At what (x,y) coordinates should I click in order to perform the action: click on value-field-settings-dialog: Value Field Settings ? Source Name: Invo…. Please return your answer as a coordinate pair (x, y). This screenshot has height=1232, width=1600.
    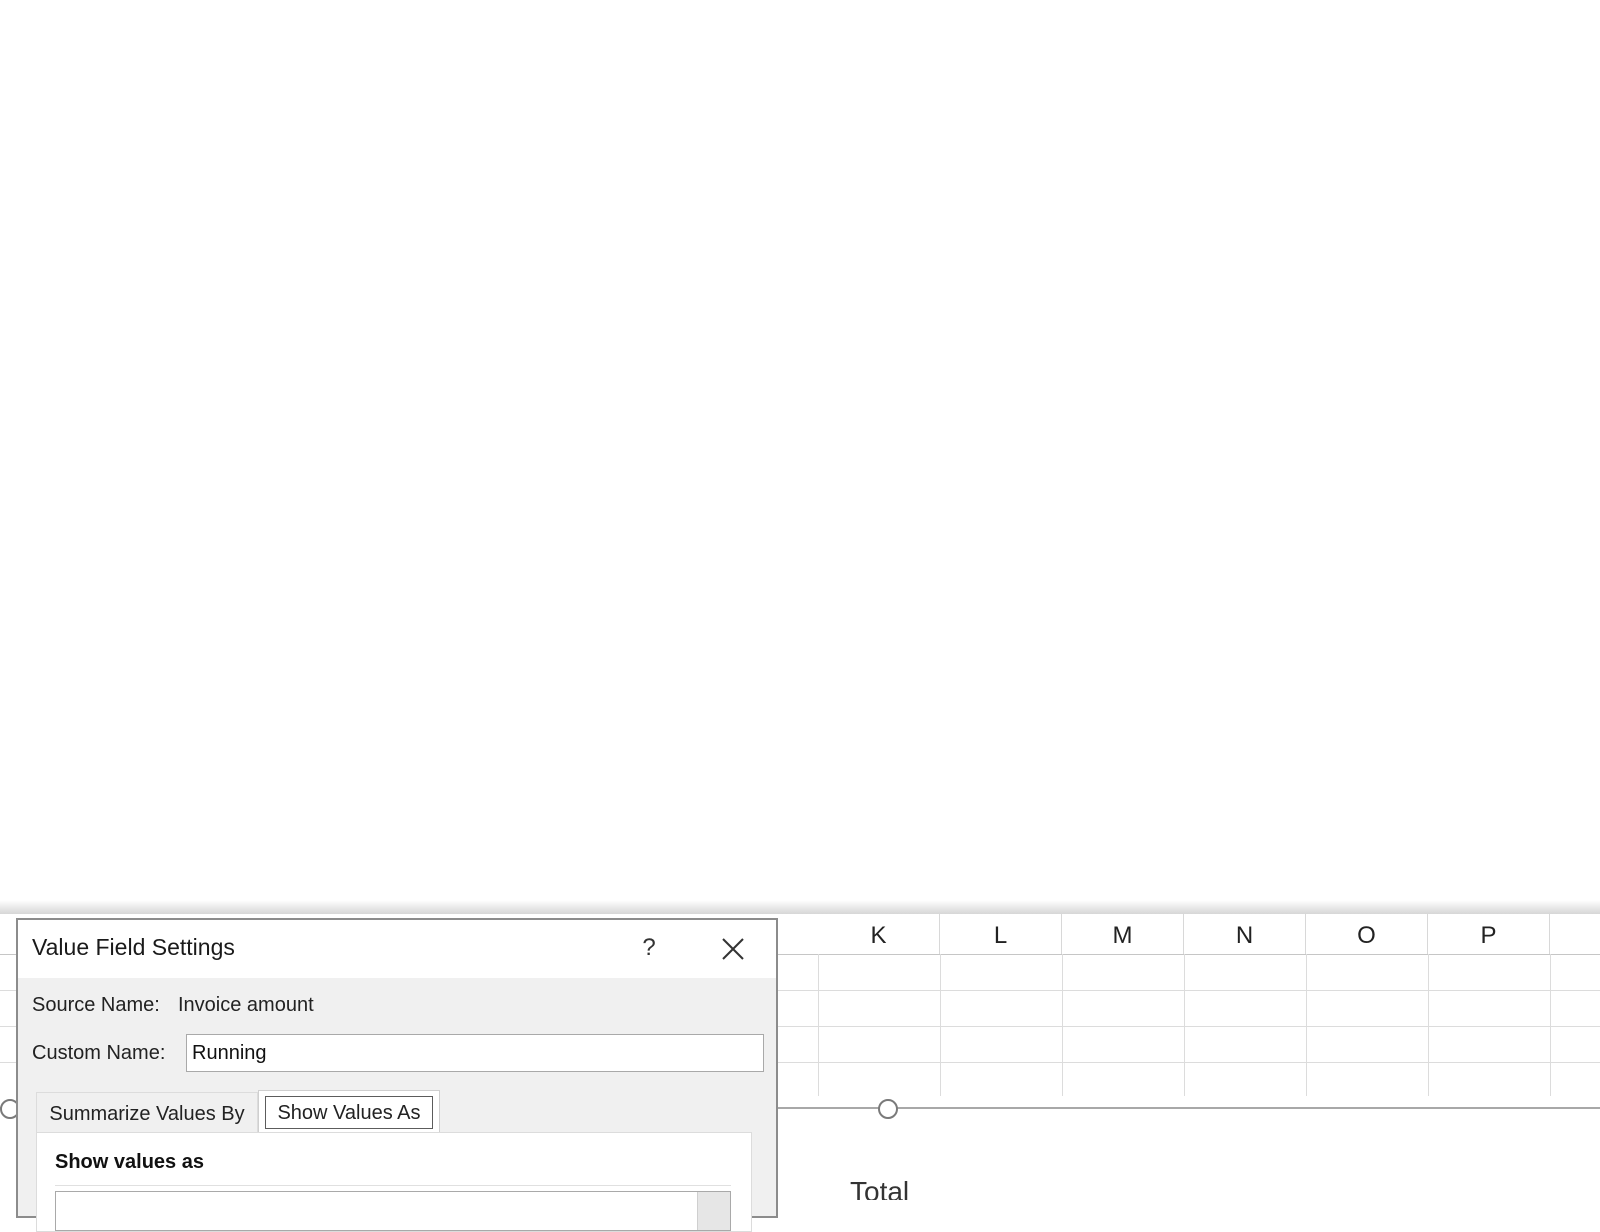
    Looking at the image, I should click on (397, 1075).